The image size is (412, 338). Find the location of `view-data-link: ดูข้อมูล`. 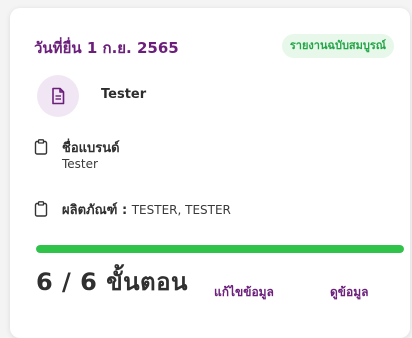

view-data-link: ดูข้อมูล is located at coordinates (349, 292).